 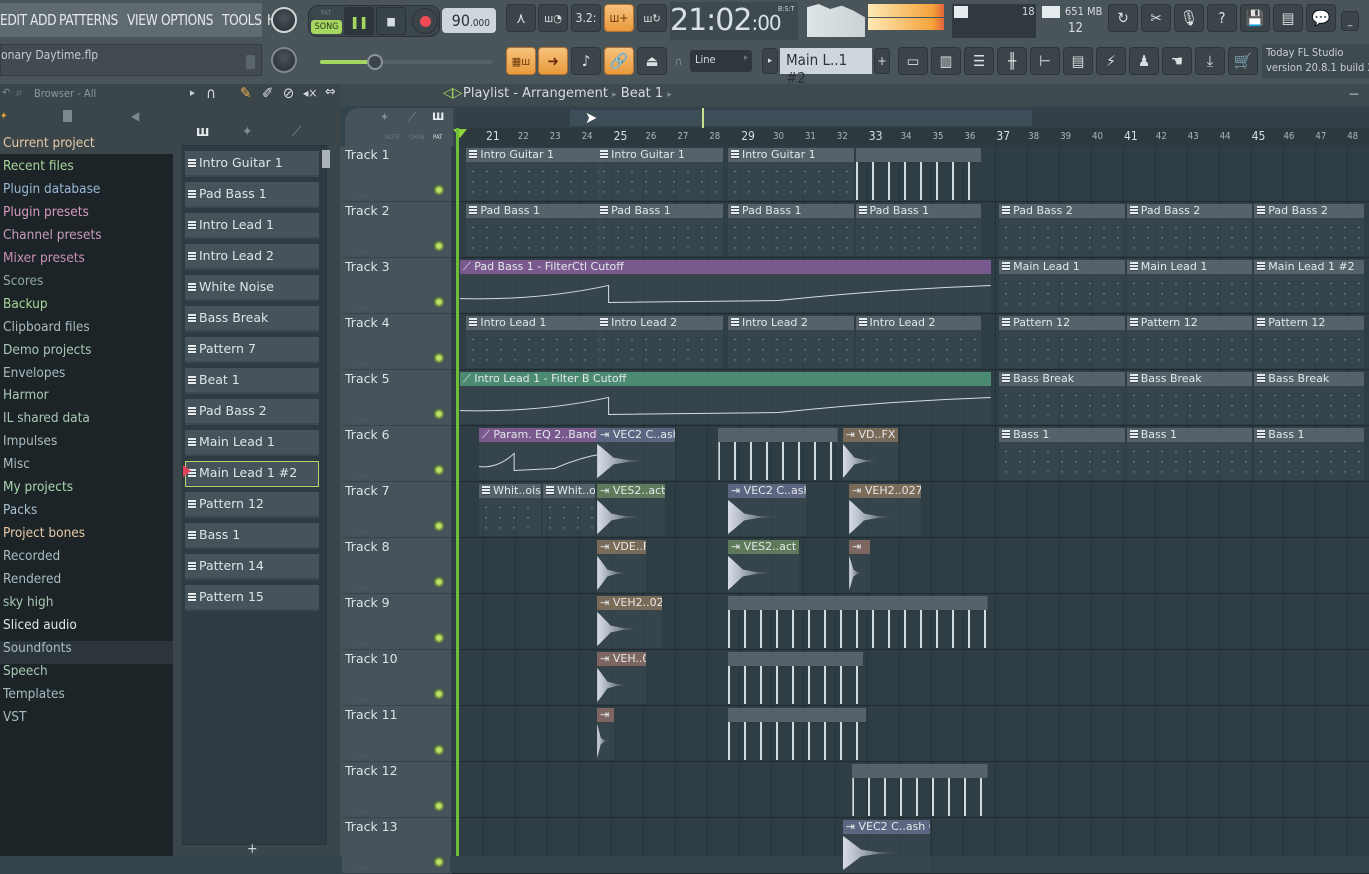 I want to click on bar-number: 47, so click(x=1320, y=136).